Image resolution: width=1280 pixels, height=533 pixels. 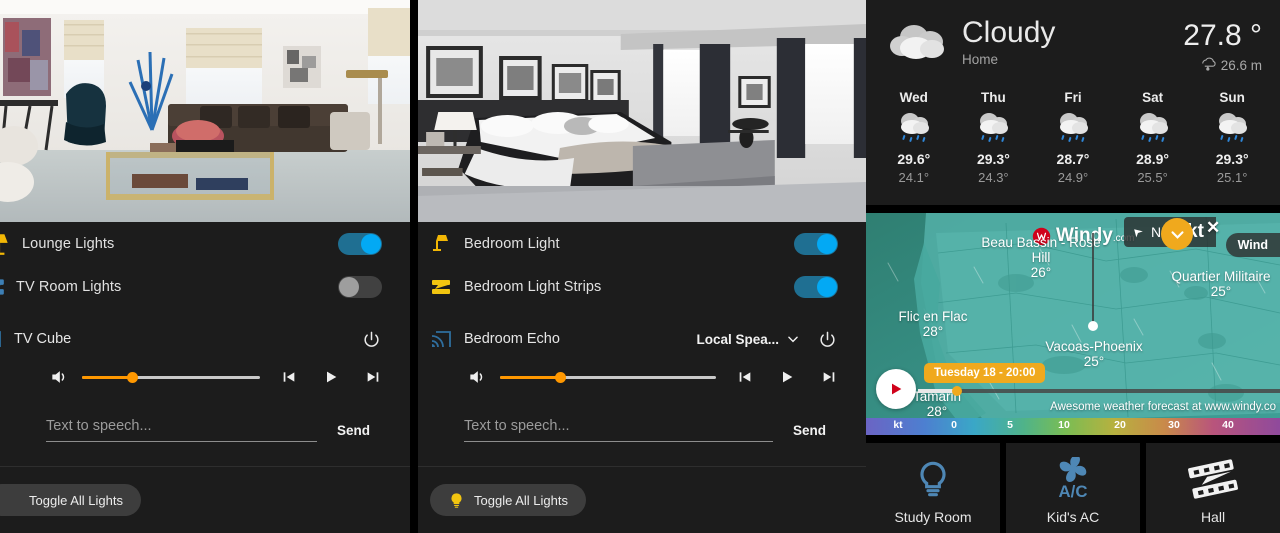 I want to click on forecast-low: 24.9°, so click(x=1073, y=177).